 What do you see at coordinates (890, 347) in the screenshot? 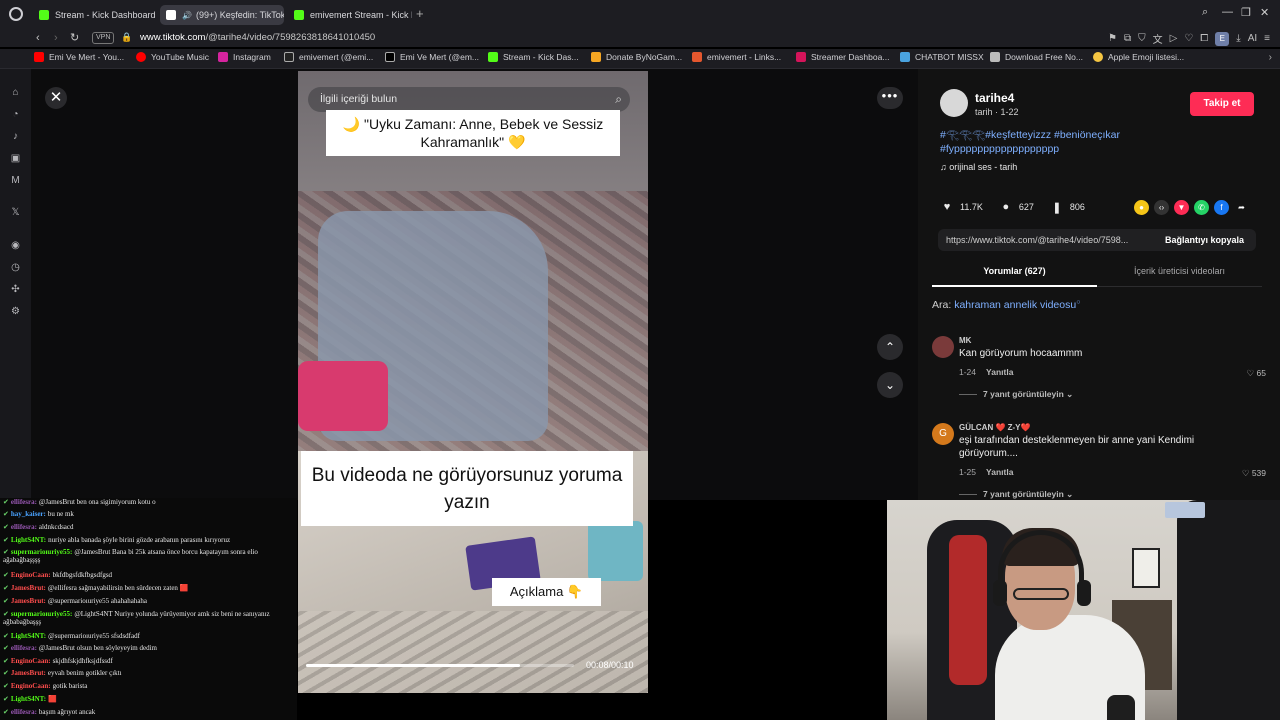
I see `previous-video-button: ⌃` at bounding box center [890, 347].